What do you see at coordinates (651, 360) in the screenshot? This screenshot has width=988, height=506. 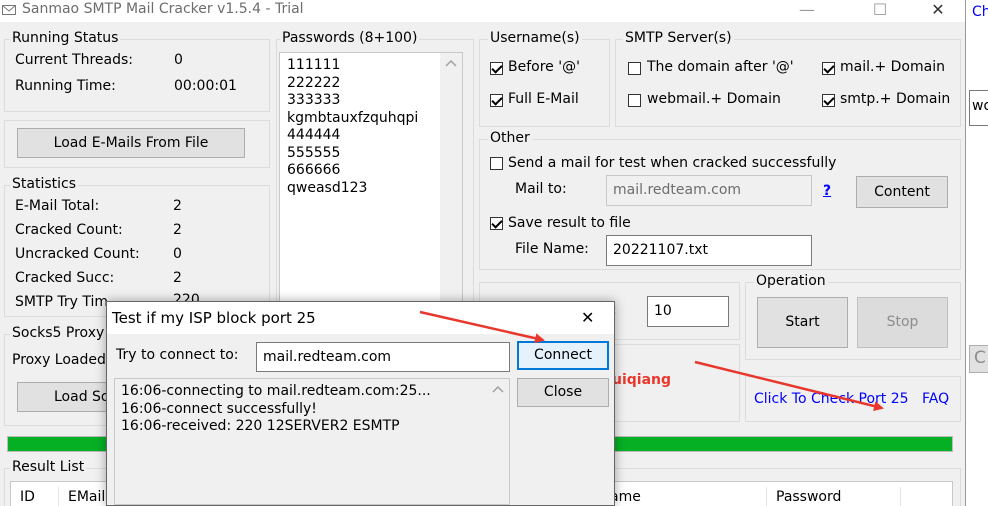 I see `annotation-overlay` at bounding box center [651, 360].